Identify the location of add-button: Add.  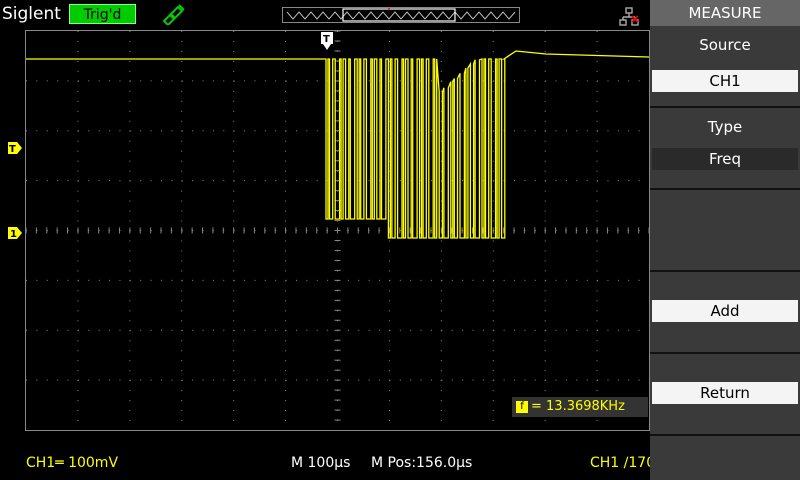
(725, 311).